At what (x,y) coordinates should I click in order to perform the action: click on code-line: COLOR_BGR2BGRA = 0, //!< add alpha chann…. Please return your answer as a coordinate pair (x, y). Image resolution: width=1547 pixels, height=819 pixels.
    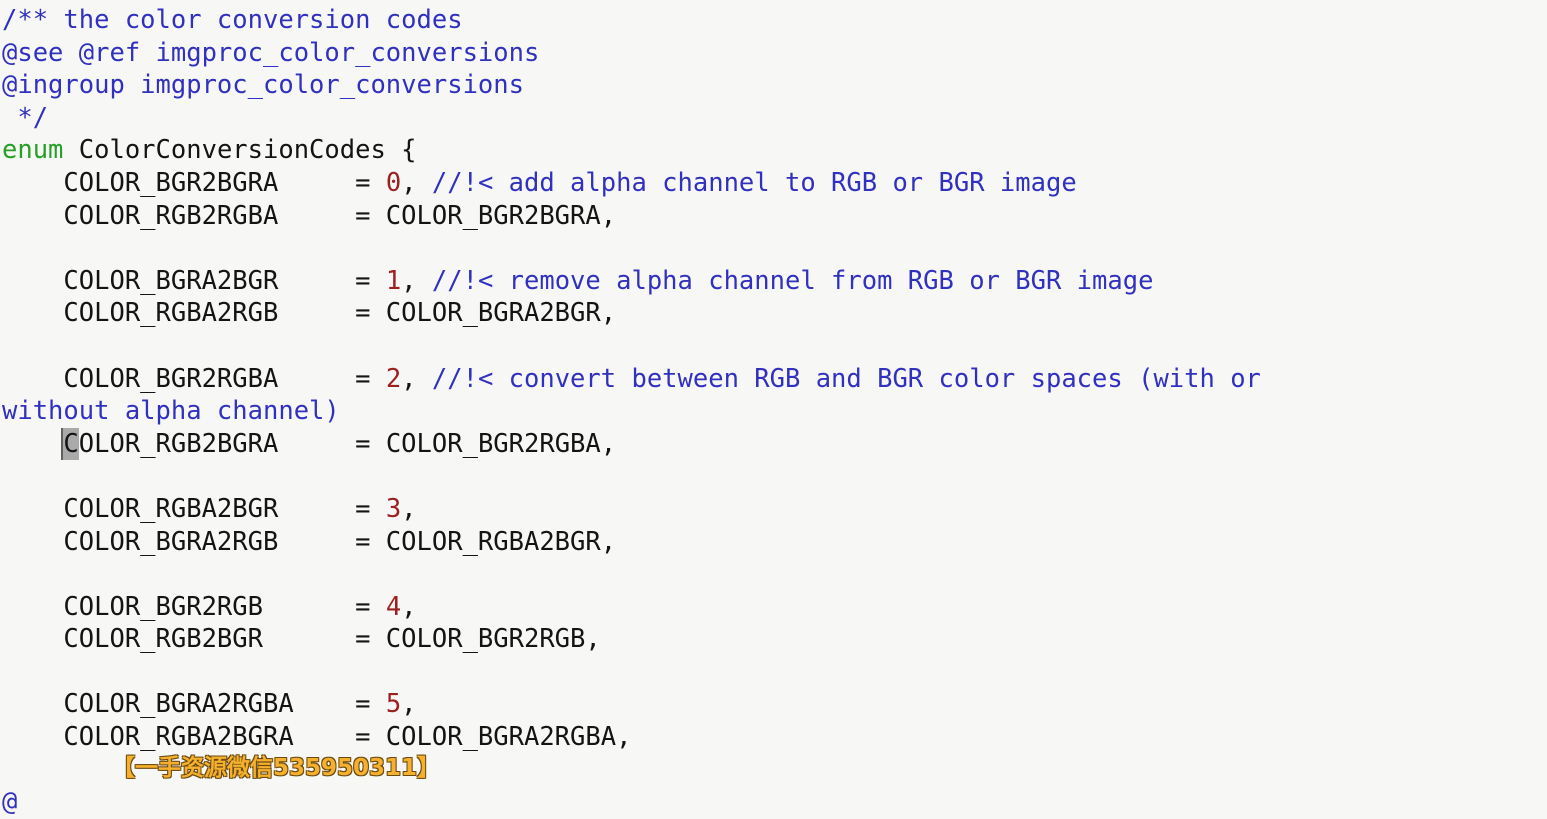
    Looking at the image, I should click on (773, 183).